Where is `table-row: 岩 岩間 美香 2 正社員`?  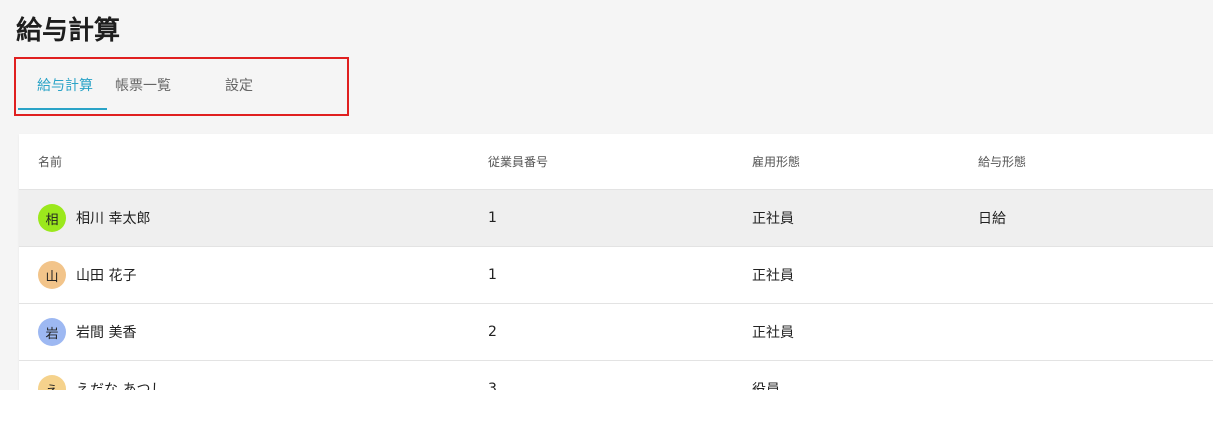 table-row: 岩 岩間 美香 2 正社員 is located at coordinates (616, 332).